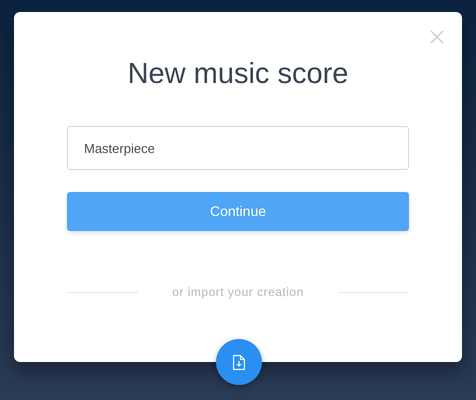  What do you see at coordinates (238, 74) in the screenshot?
I see `dialog-title: New music score` at bounding box center [238, 74].